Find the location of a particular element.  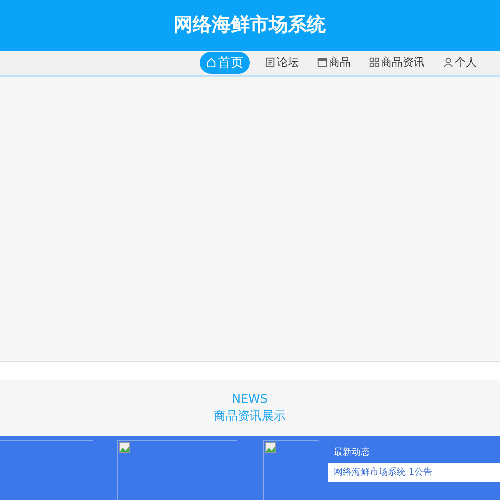

home-icon is located at coordinates (211, 62).